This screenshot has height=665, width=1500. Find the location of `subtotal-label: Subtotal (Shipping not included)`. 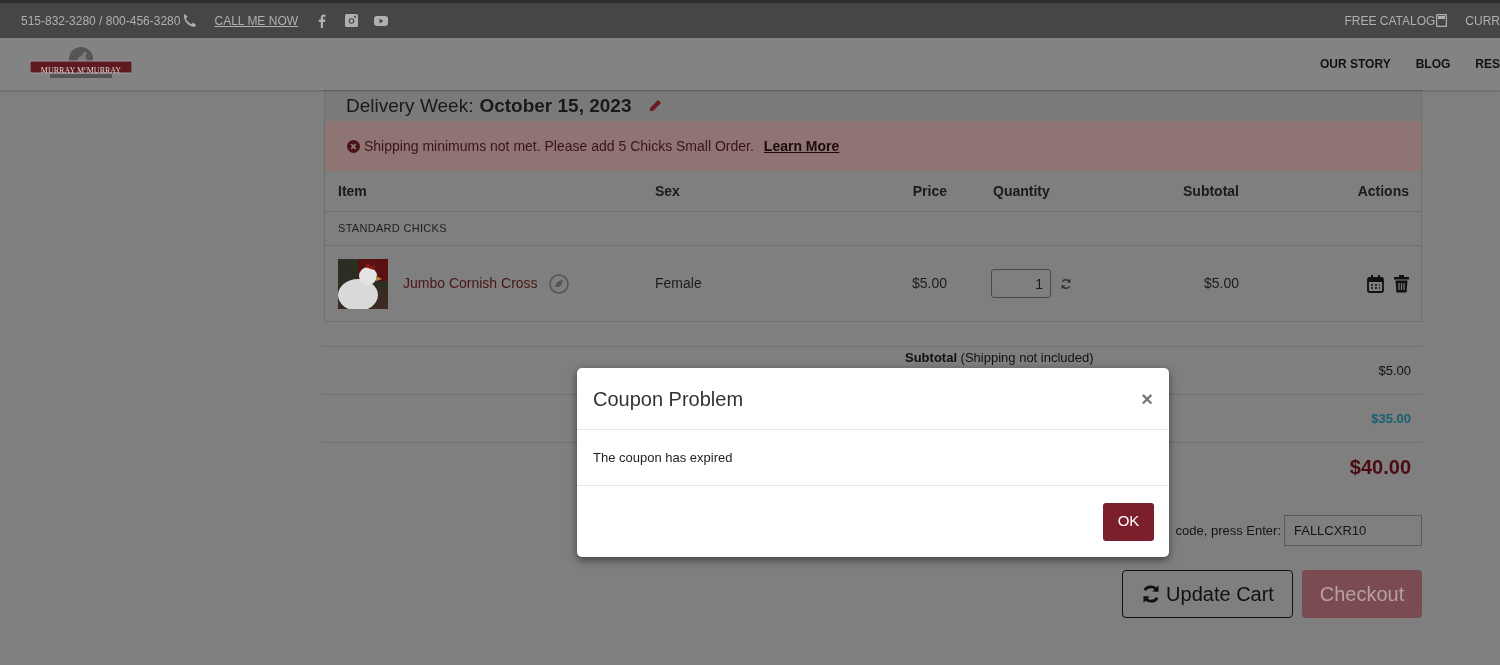

subtotal-label: Subtotal (Shipping not included) is located at coordinates (999, 358).